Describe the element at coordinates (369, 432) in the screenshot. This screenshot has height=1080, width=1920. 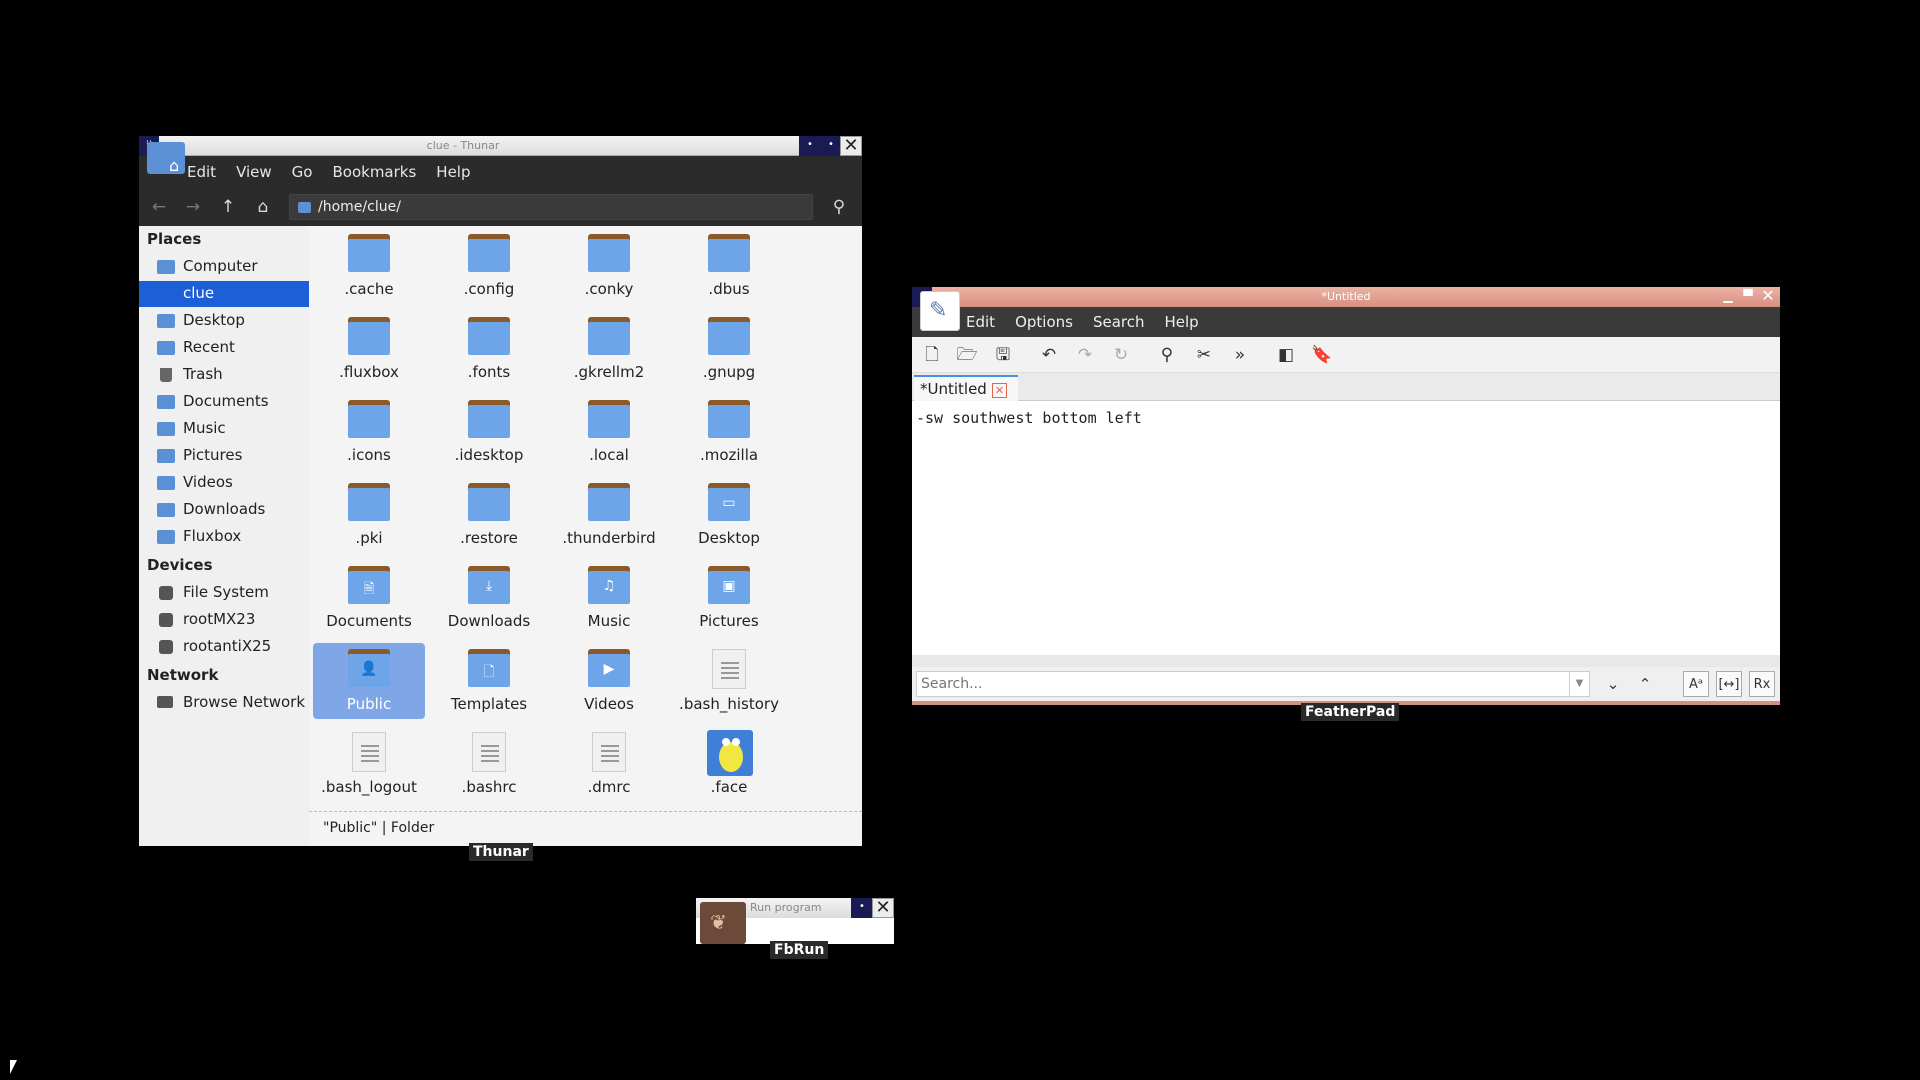
I see `file-item-dot-icons: .icons` at that location.